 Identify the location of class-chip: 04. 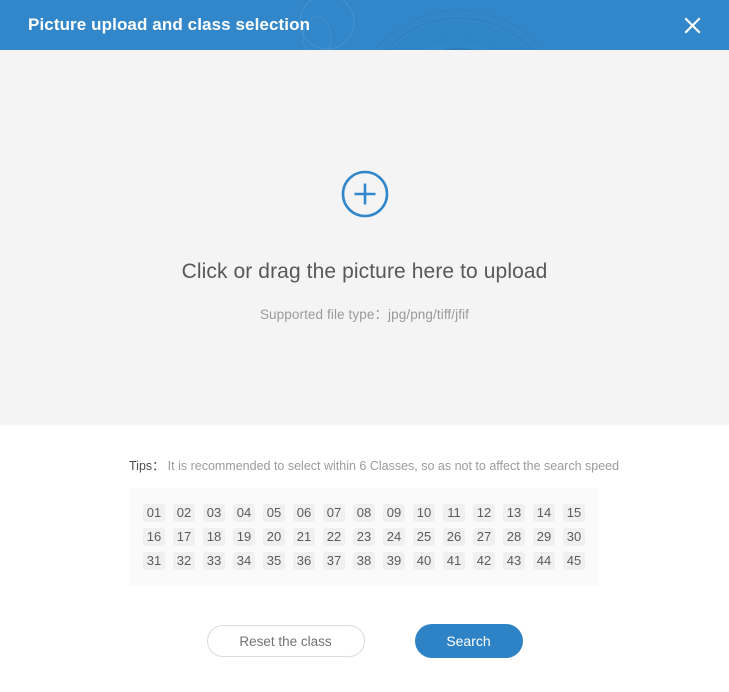
(244, 513).